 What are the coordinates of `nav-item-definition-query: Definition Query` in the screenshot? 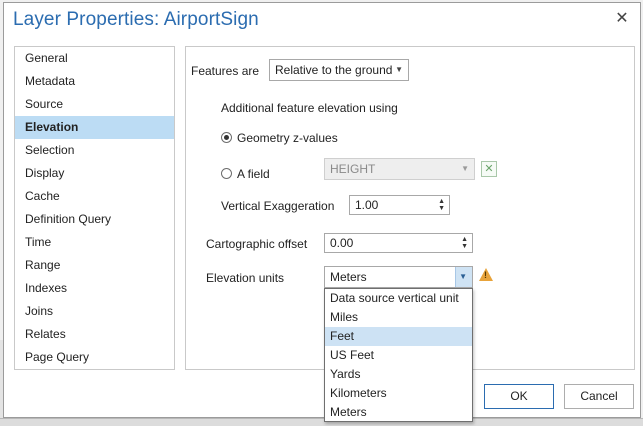 It's located at (94, 219).